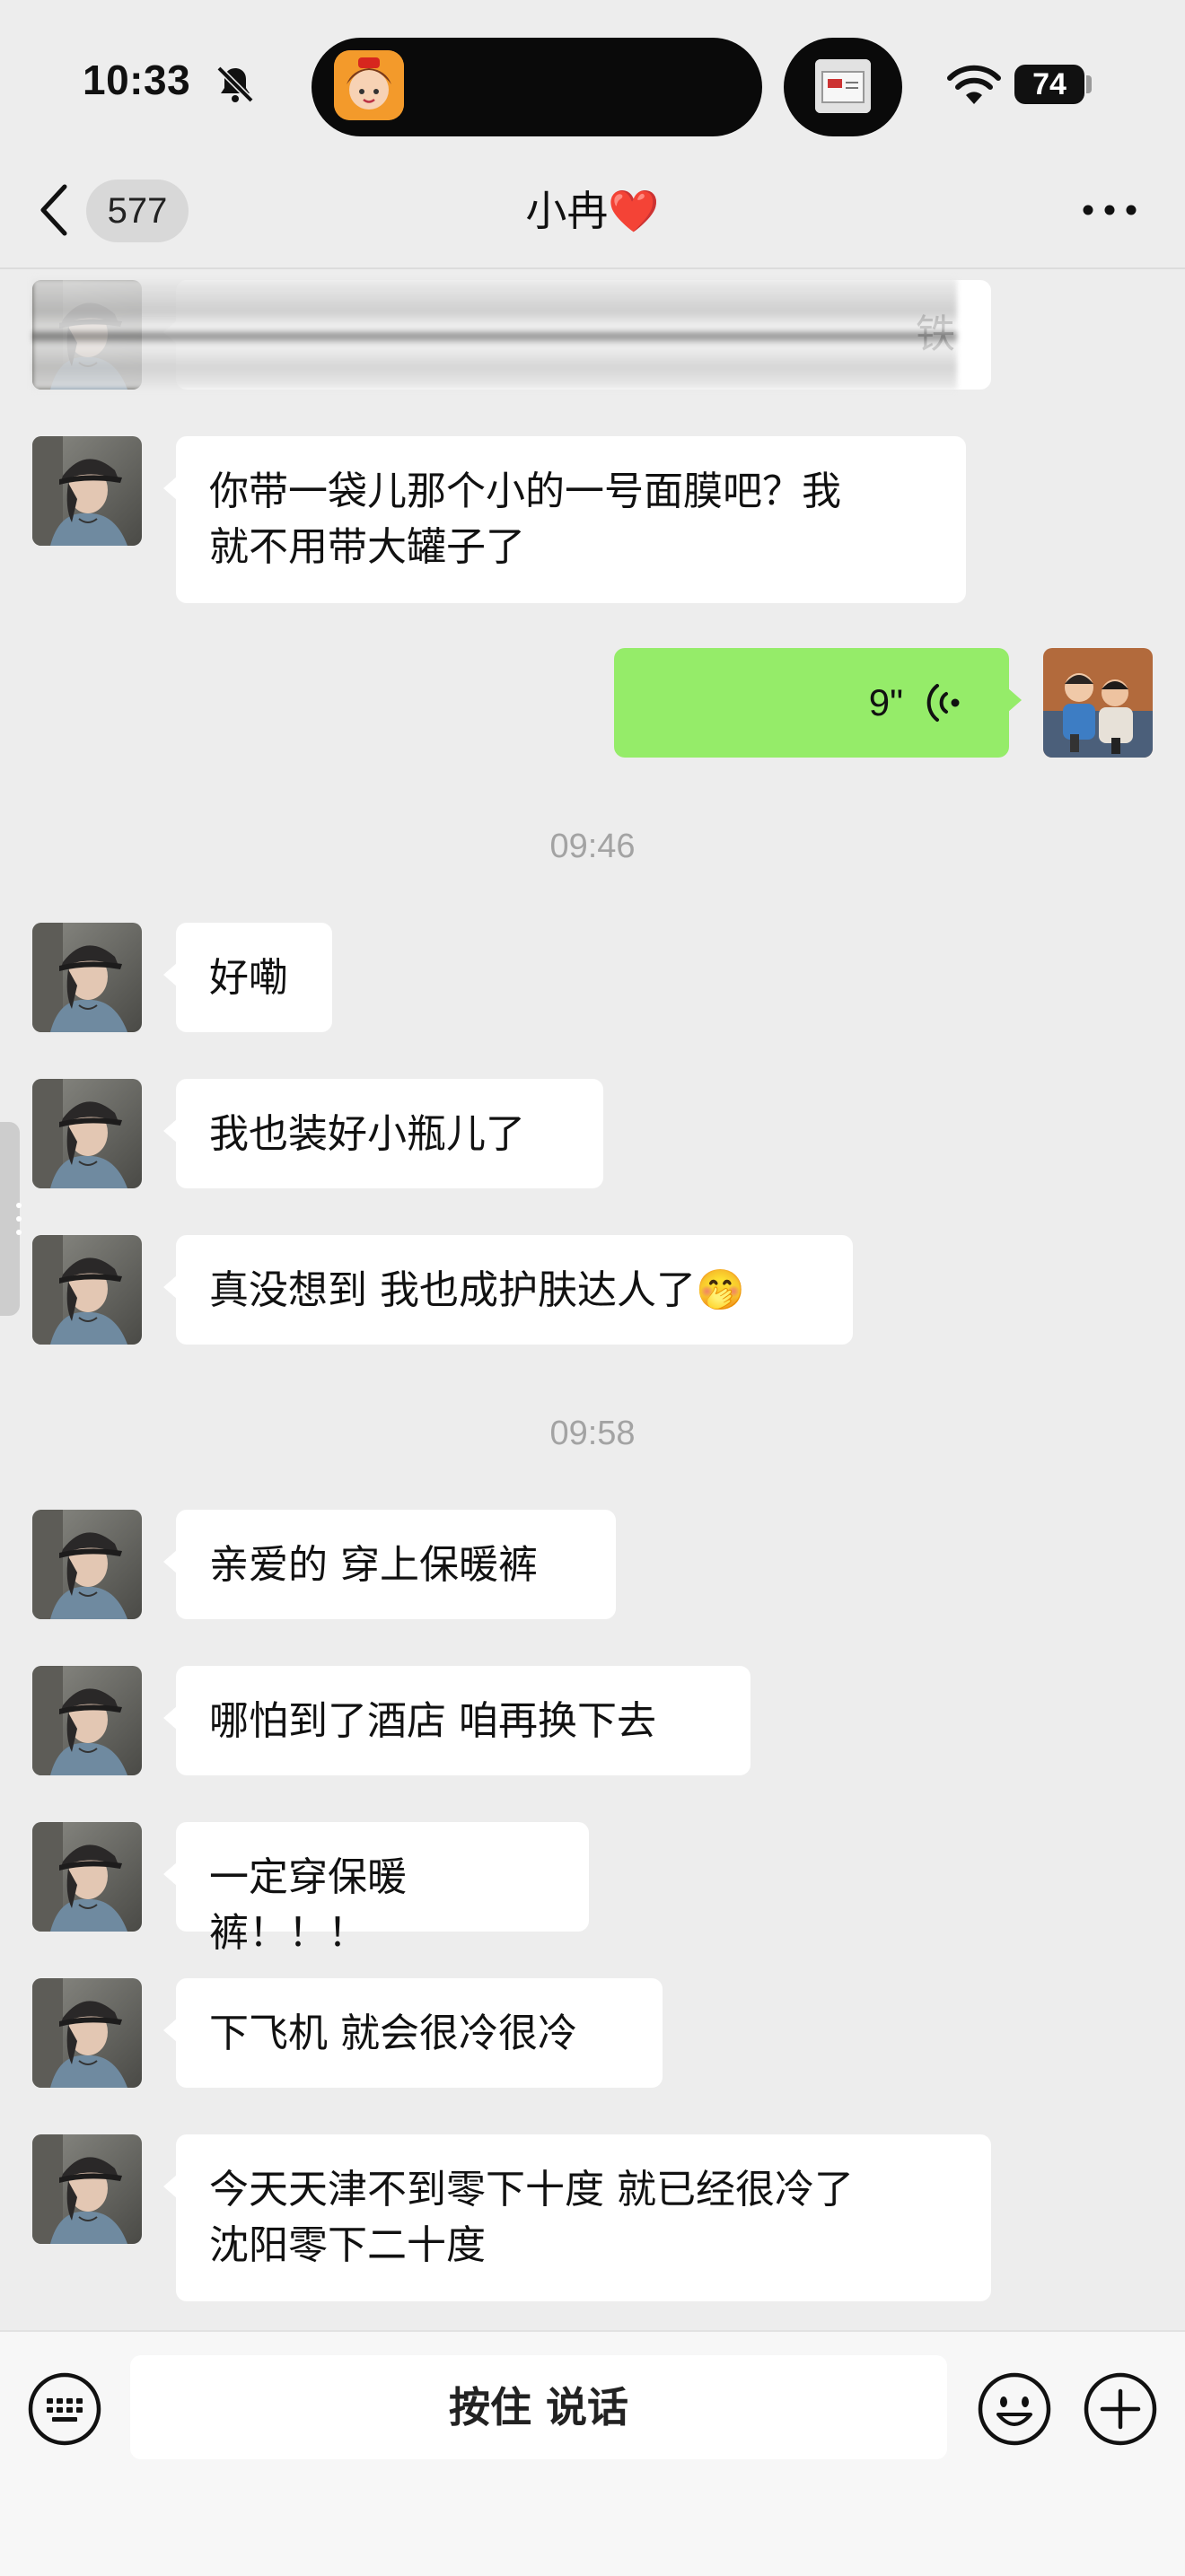 Image resolution: width=1185 pixels, height=2576 pixels. What do you see at coordinates (564, 519) in the screenshot?
I see `message-bubble: 你带一袋儿那个小的一号面膜吧？我 就不用带大罐子了` at bounding box center [564, 519].